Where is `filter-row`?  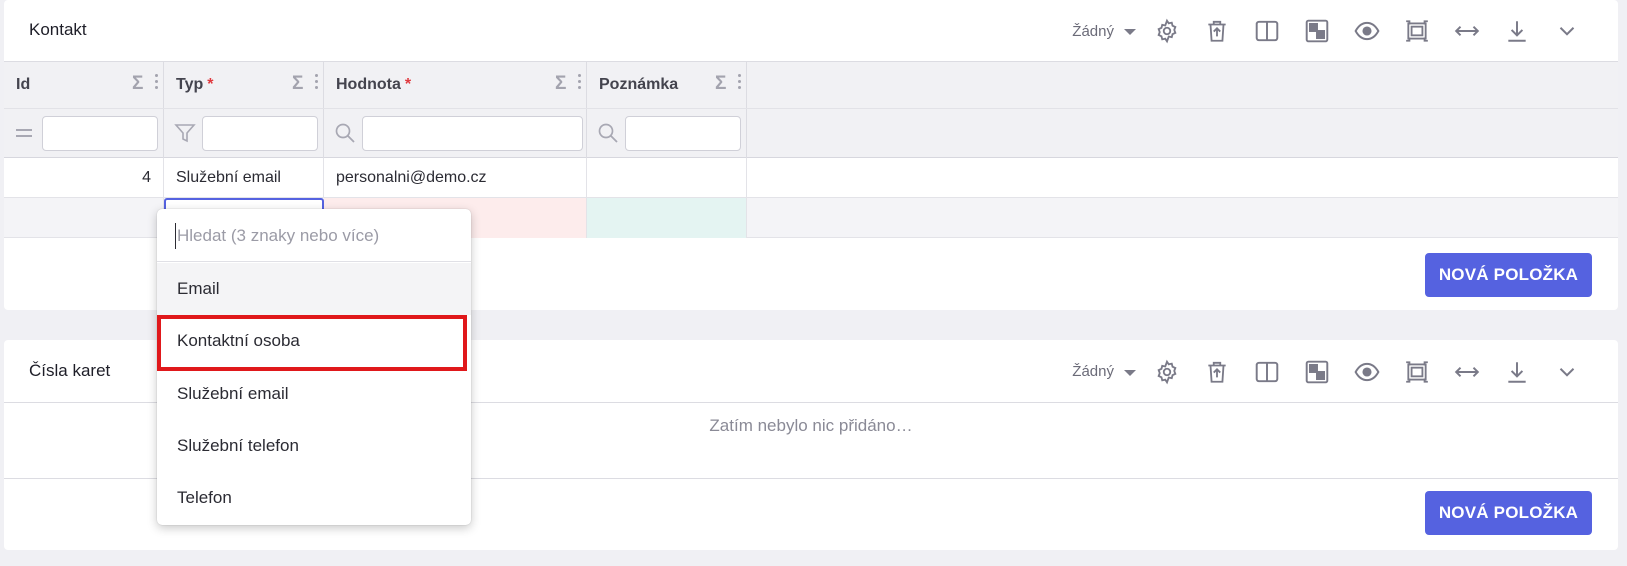 filter-row is located at coordinates (811, 133).